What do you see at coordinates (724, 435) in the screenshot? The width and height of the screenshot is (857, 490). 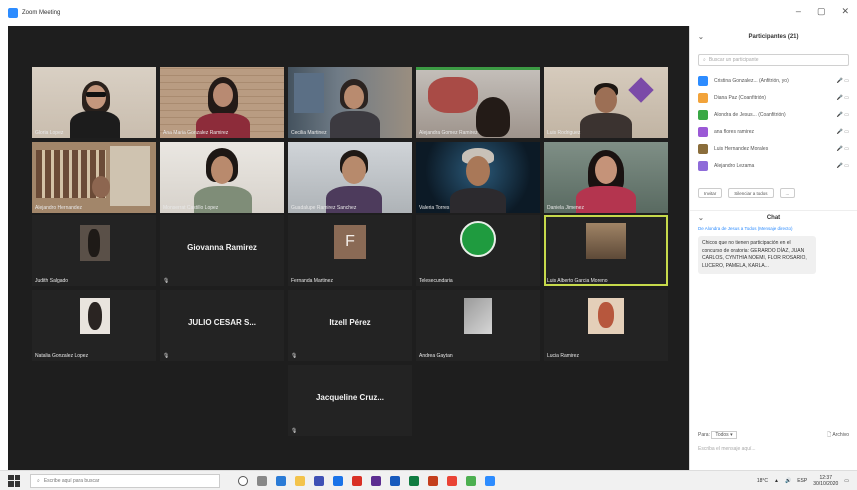 I see `chat-recipient-dropdown: Todos ▾` at bounding box center [724, 435].